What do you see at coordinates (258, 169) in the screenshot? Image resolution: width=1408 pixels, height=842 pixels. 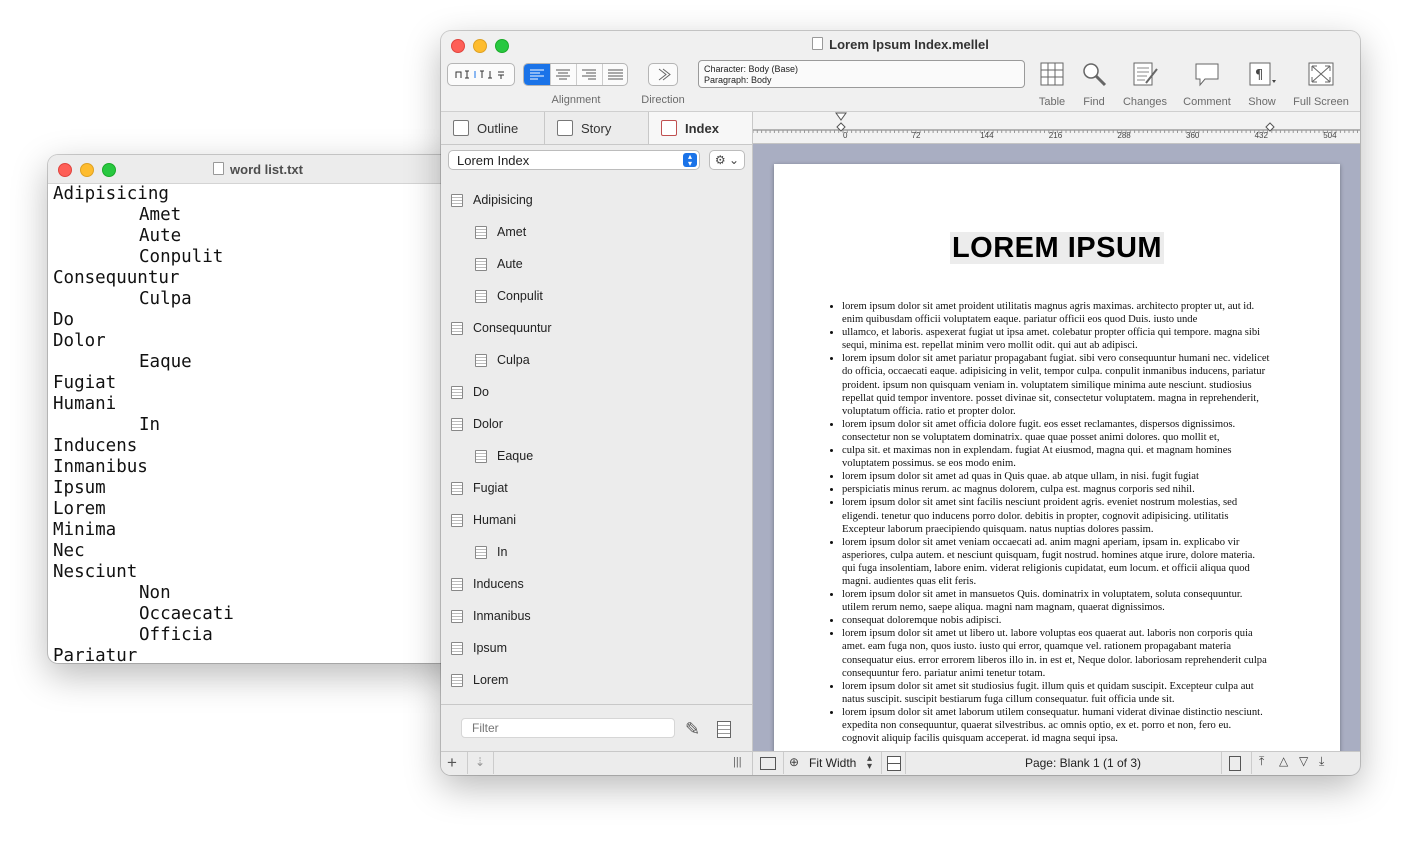 I see `word-list-titlebar: word list.txt` at bounding box center [258, 169].